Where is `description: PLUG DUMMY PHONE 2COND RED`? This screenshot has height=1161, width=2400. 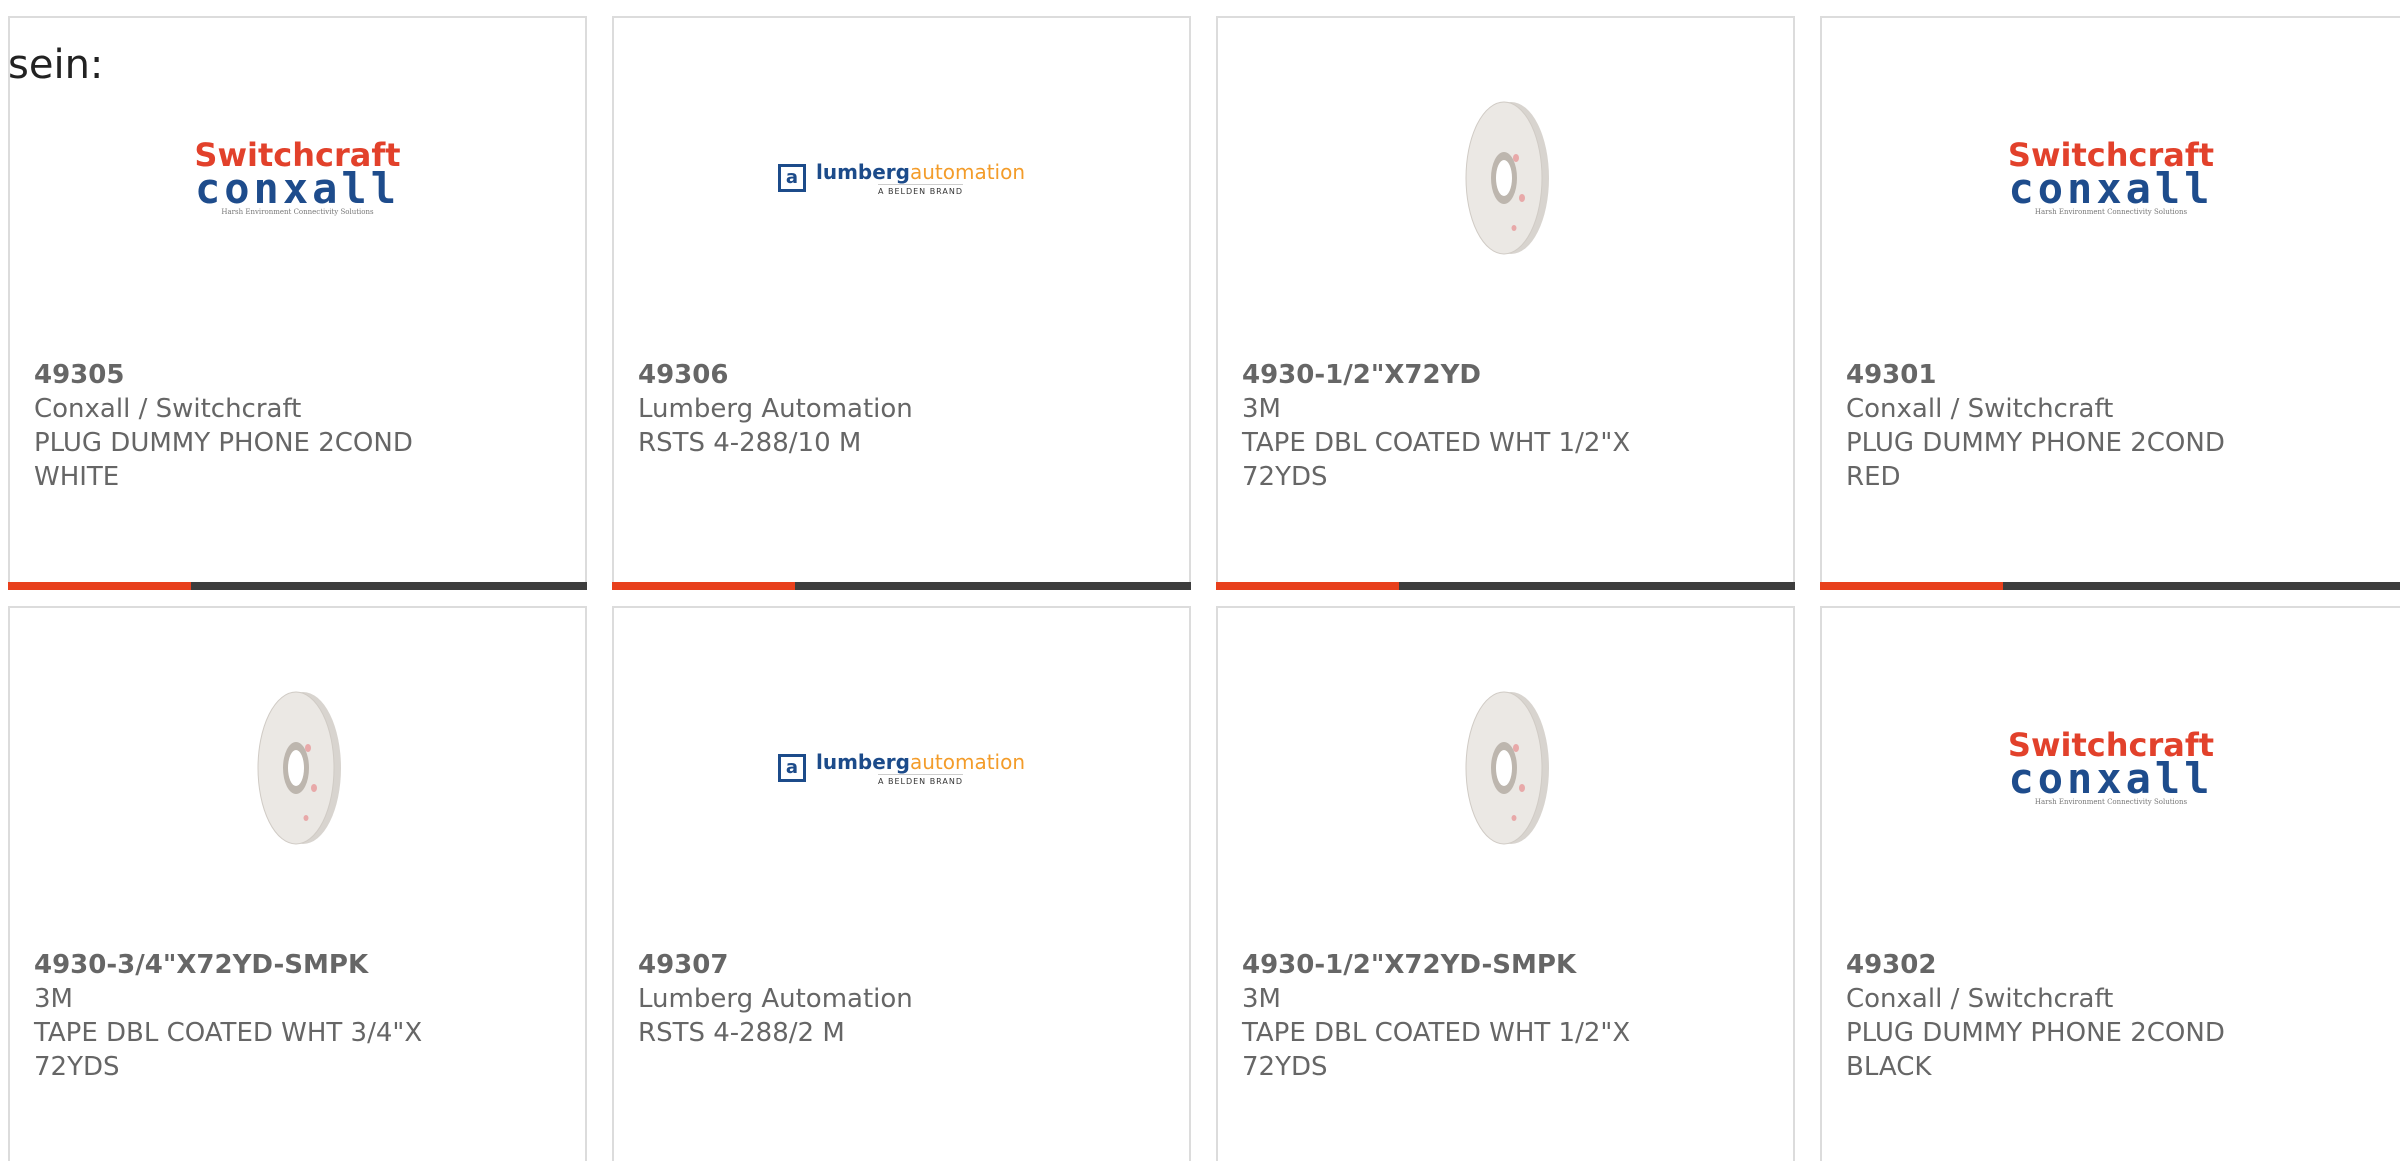
description: PLUG DUMMY PHONE 2COND RED is located at coordinates (2035, 460).